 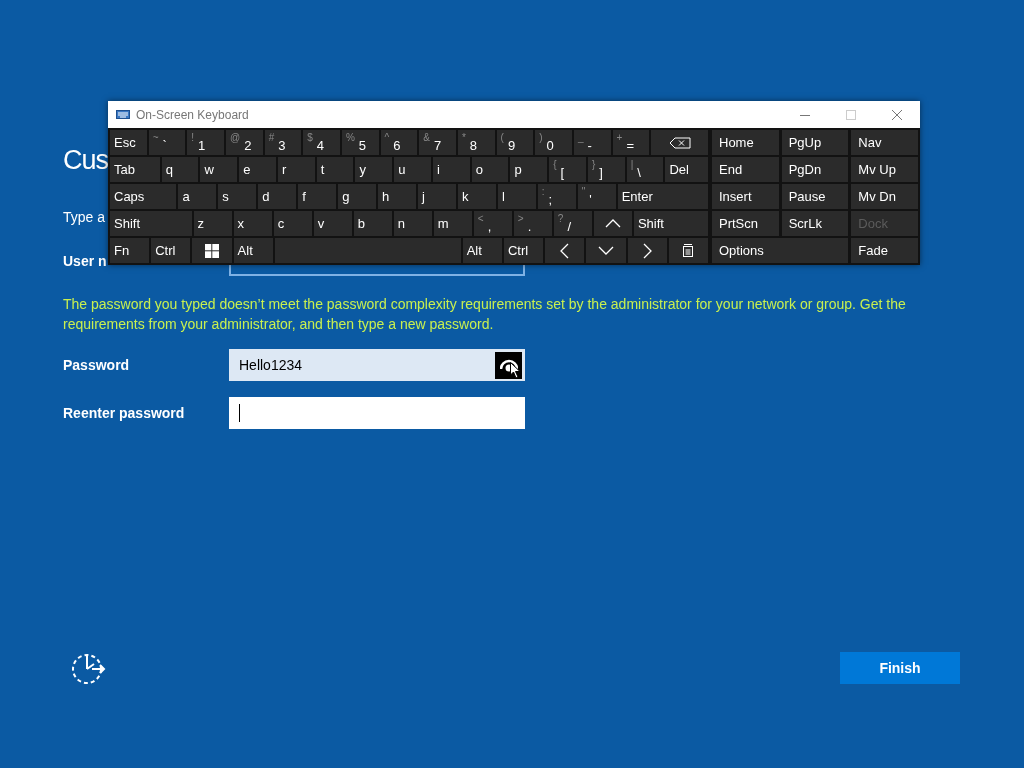 I want to click on error-message: The password you typed doesn’t meet the password complexity requirements set by the administrator for your network or group. Get the requirements from your administrator, and then type a new password., so click(x=485, y=314).